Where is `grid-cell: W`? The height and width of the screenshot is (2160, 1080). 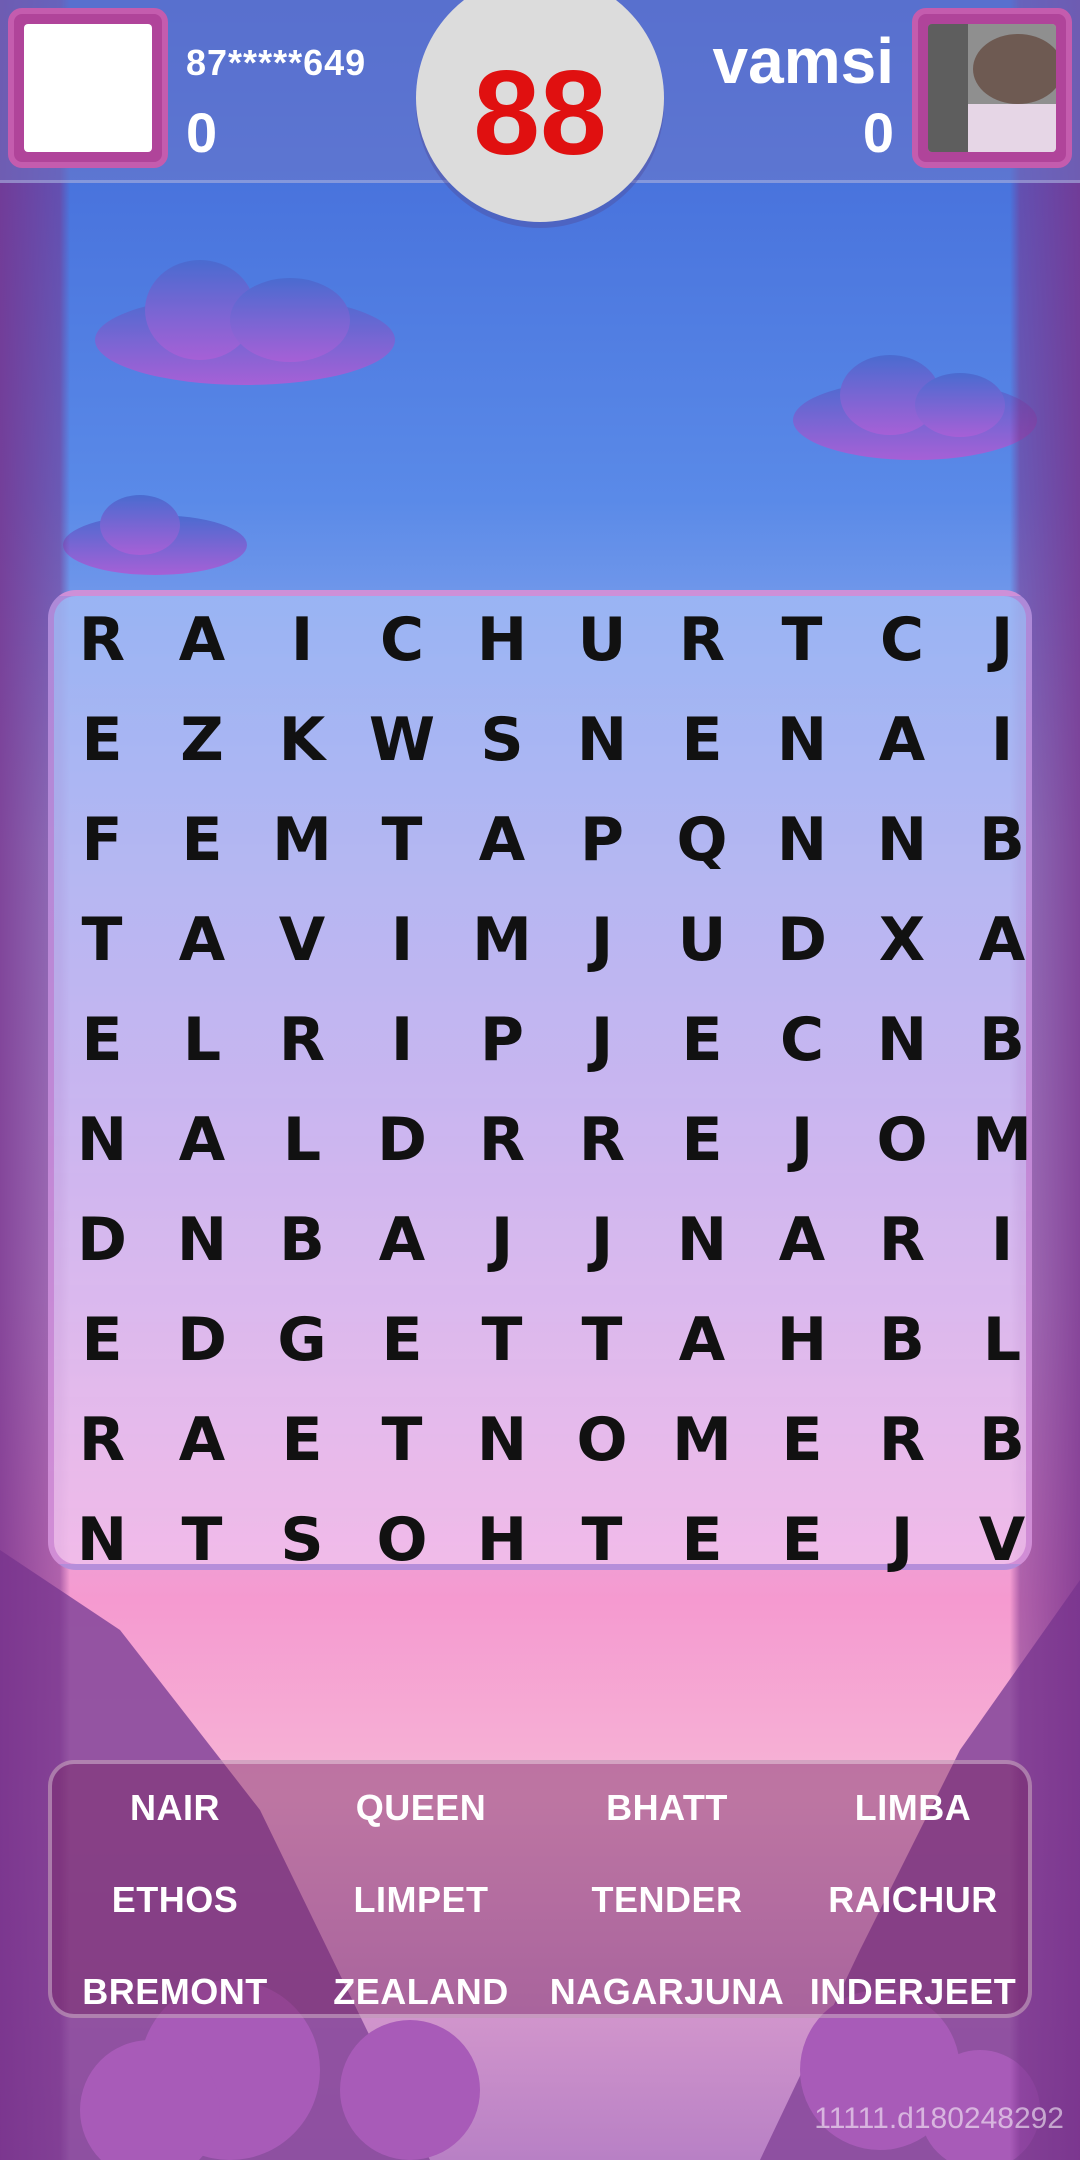
grid-cell: W is located at coordinates (402, 740).